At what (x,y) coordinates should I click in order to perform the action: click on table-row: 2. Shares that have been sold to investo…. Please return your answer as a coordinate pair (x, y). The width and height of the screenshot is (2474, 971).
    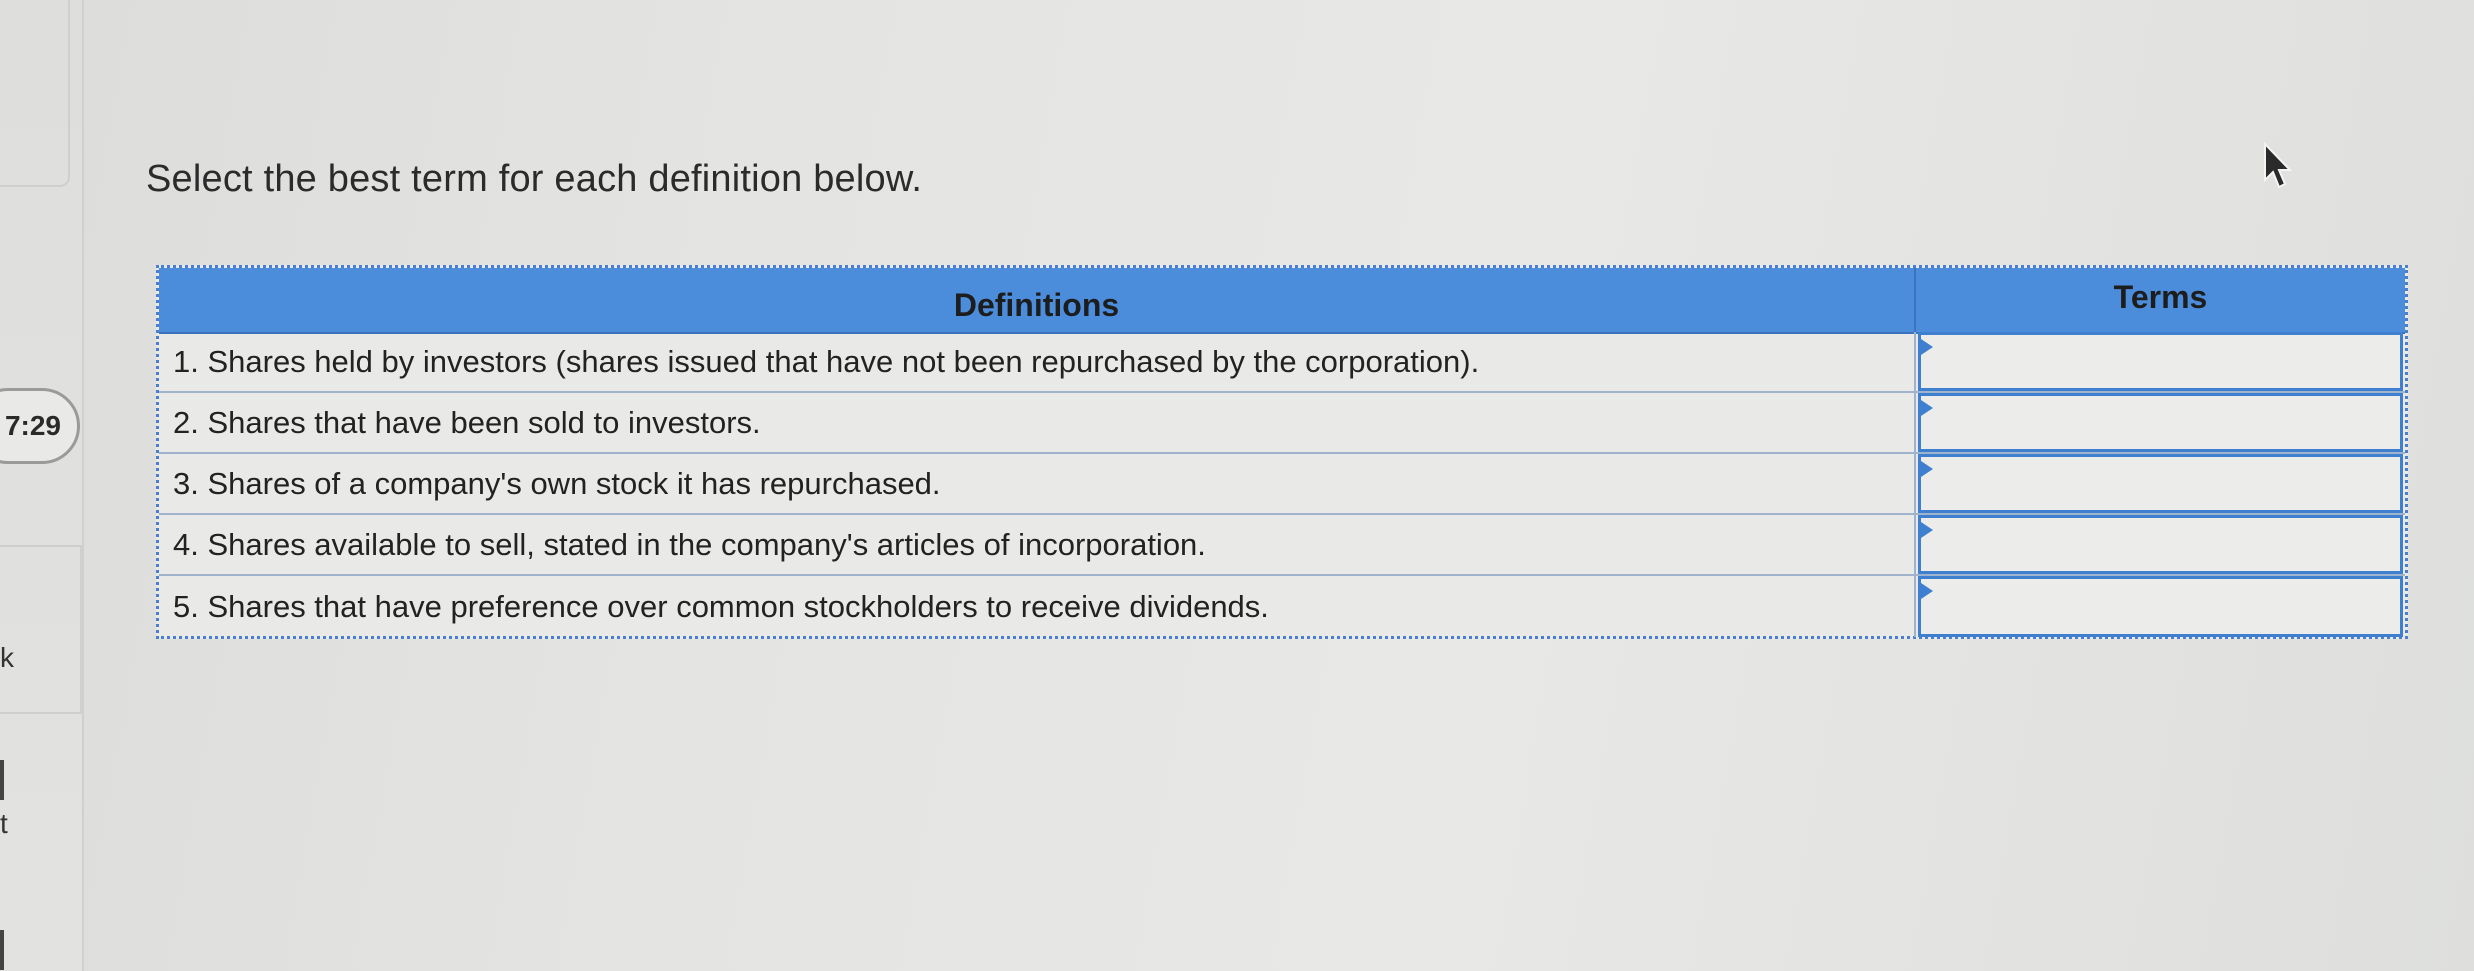
    Looking at the image, I should click on (1282, 423).